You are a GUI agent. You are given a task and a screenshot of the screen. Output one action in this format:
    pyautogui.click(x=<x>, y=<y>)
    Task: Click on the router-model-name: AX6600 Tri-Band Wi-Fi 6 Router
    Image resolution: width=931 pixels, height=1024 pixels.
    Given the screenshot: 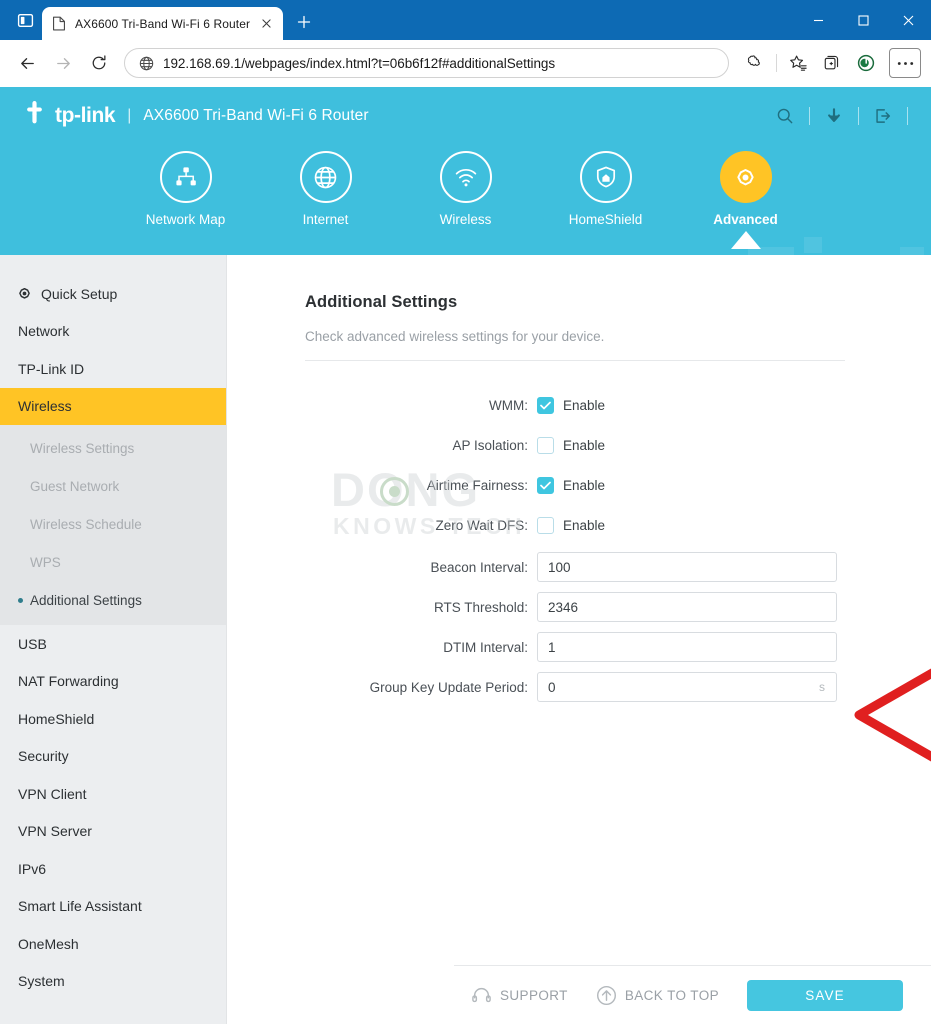 What is the action you would take?
    pyautogui.click(x=256, y=115)
    